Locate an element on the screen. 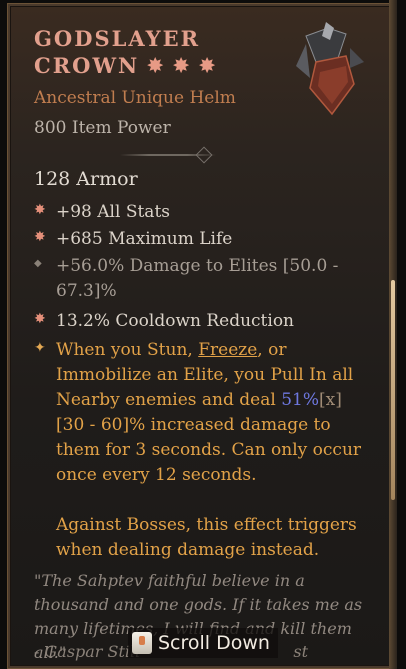  scroll-down-hint: Scroll Down is located at coordinates (203, 643).